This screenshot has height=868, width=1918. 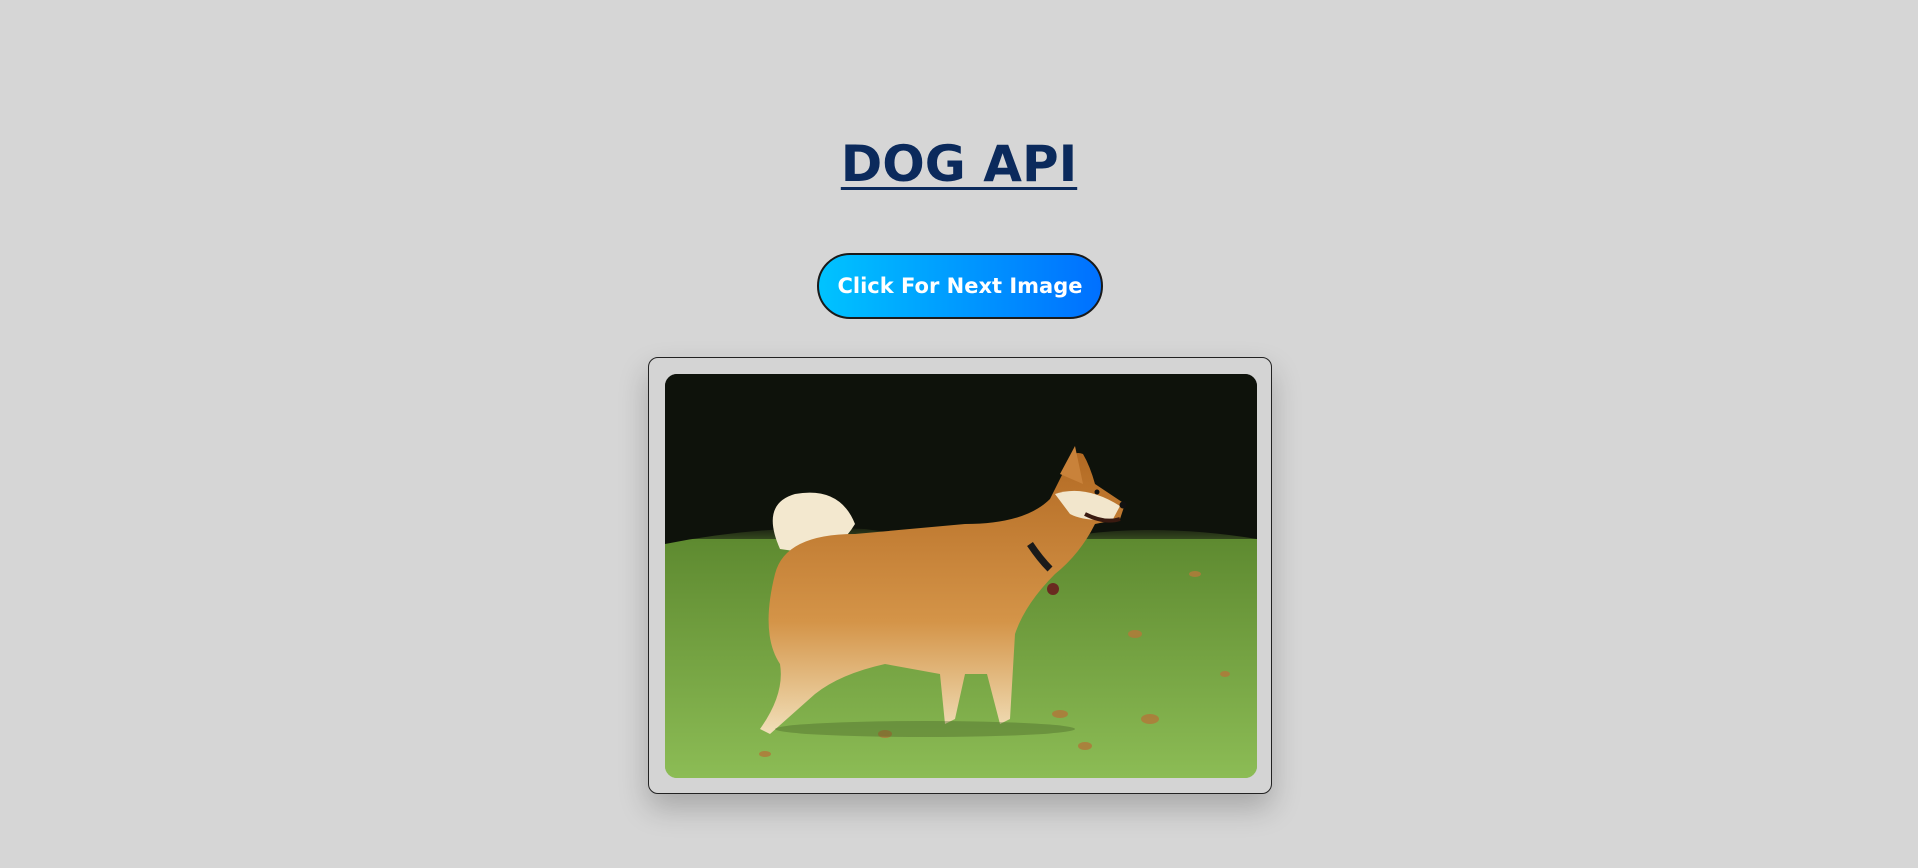 I want to click on dog-image, so click(x=961, y=576).